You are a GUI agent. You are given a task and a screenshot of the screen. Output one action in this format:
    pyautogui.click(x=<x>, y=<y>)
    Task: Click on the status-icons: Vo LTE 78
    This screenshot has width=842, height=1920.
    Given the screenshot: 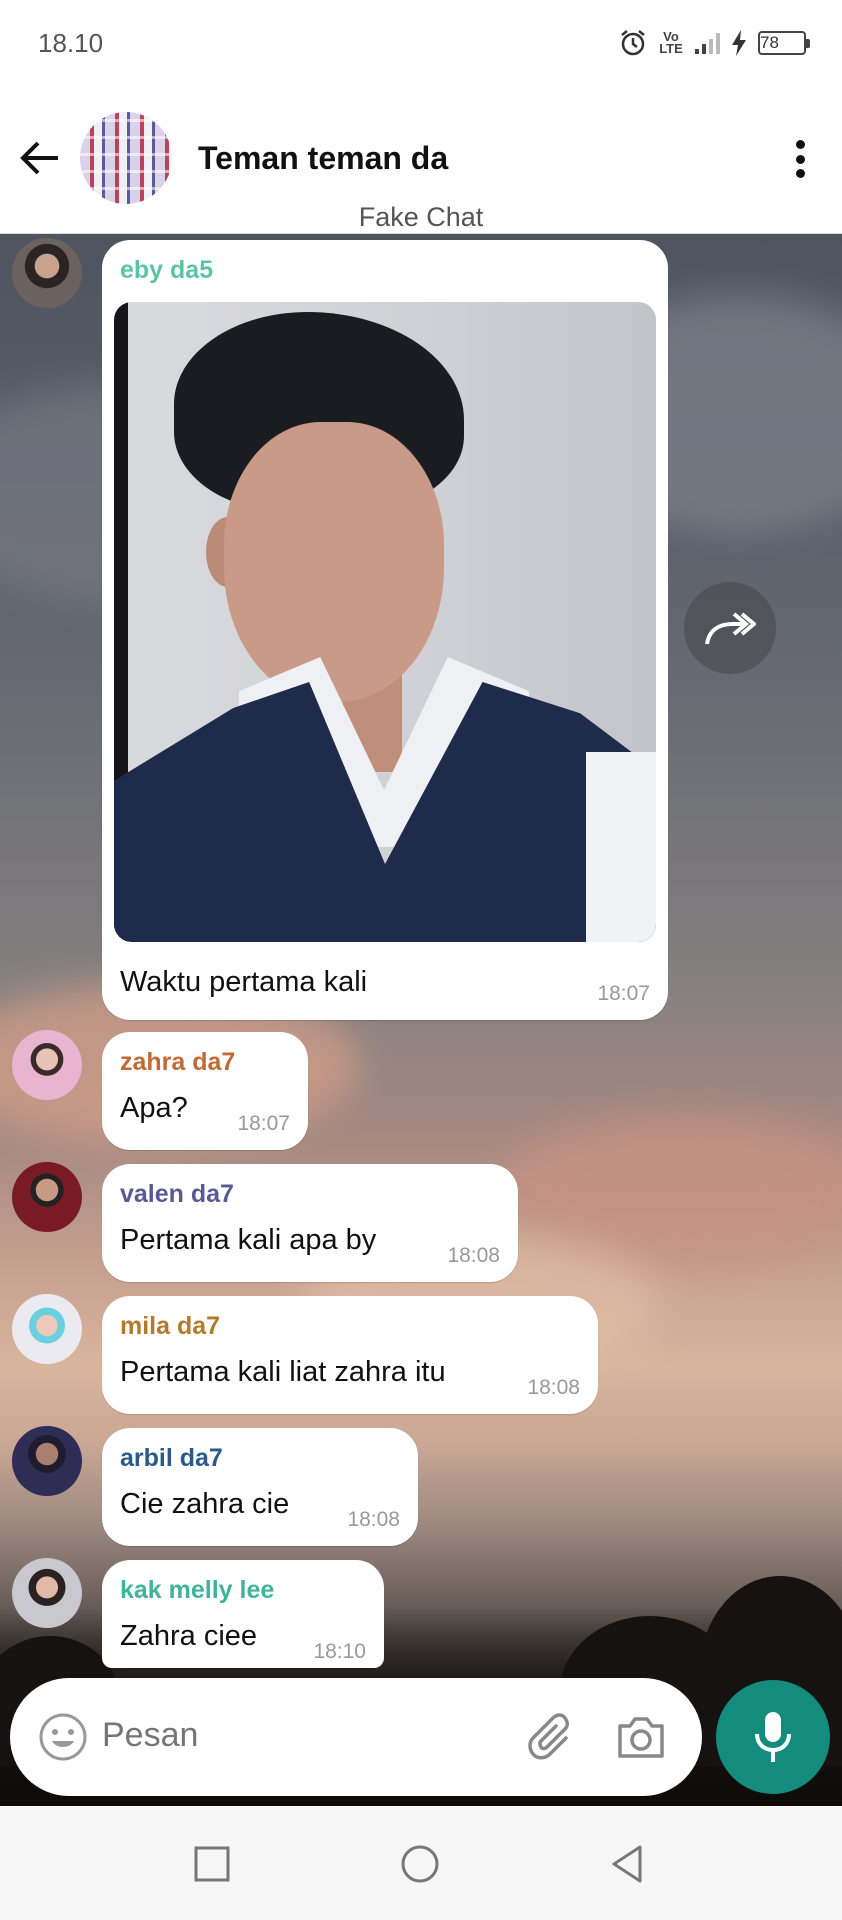 What is the action you would take?
    pyautogui.click(x=714, y=43)
    